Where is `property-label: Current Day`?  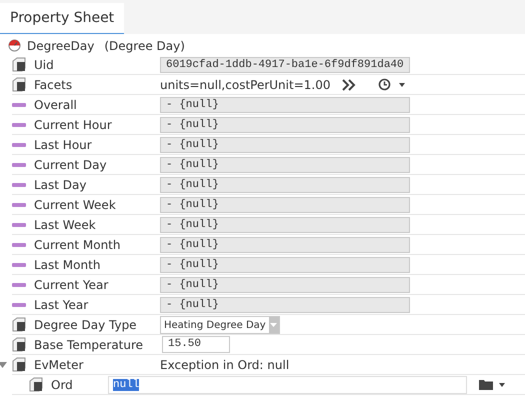
property-label: Current Day is located at coordinates (70, 165).